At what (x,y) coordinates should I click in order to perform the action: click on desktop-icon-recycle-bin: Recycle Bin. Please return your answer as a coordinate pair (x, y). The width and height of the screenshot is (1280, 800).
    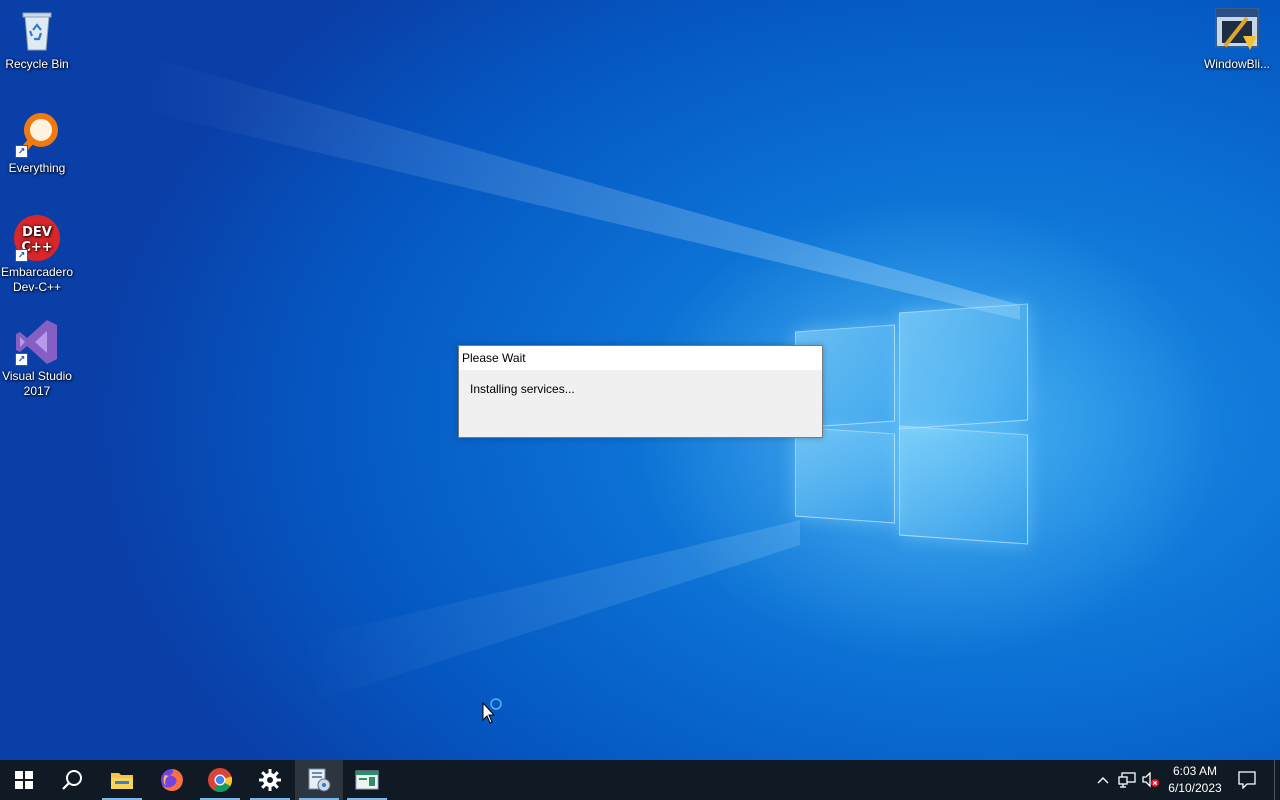
    Looking at the image, I should click on (37, 39).